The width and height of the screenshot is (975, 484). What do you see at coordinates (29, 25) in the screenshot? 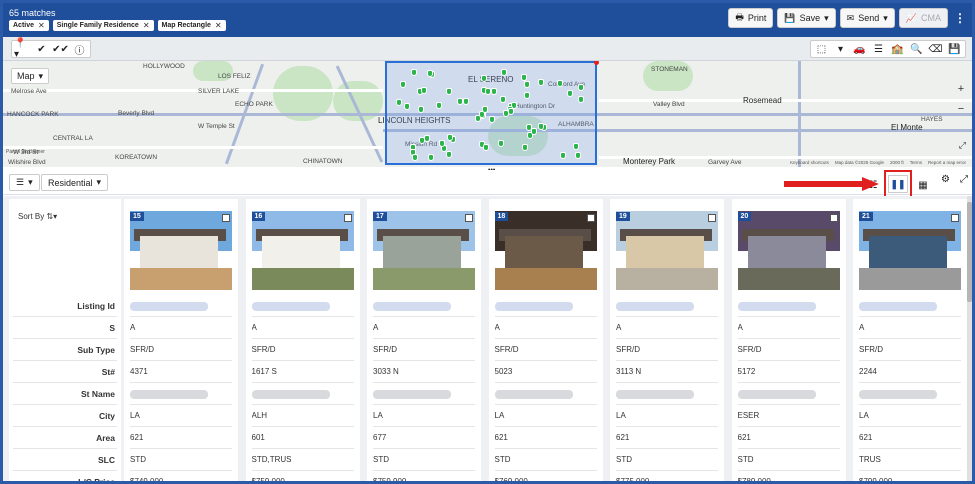
I see `filter-chip-status: Active ✕` at bounding box center [29, 25].